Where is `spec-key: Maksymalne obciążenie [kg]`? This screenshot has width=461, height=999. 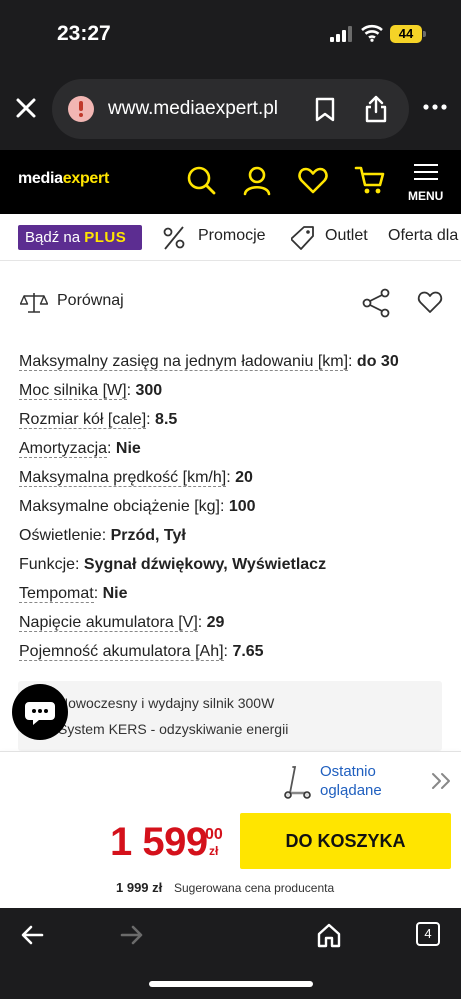 spec-key: Maksymalne obciążenie [kg] is located at coordinates (119, 506).